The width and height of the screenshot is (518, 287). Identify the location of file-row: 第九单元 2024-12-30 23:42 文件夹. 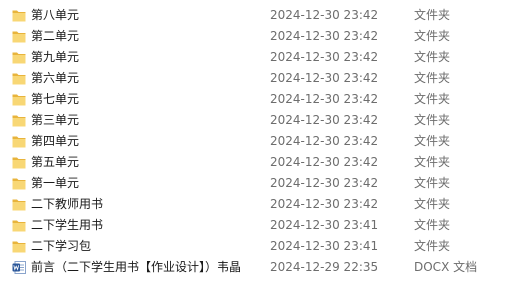
(259, 57).